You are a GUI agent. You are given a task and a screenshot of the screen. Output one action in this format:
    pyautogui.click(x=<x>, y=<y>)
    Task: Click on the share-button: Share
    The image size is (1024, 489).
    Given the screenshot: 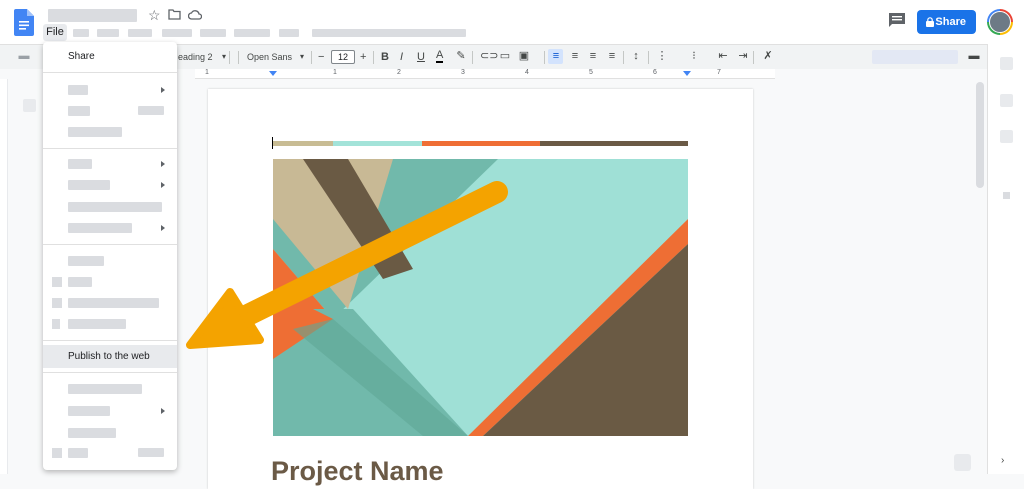 What is the action you would take?
    pyautogui.click(x=946, y=22)
    